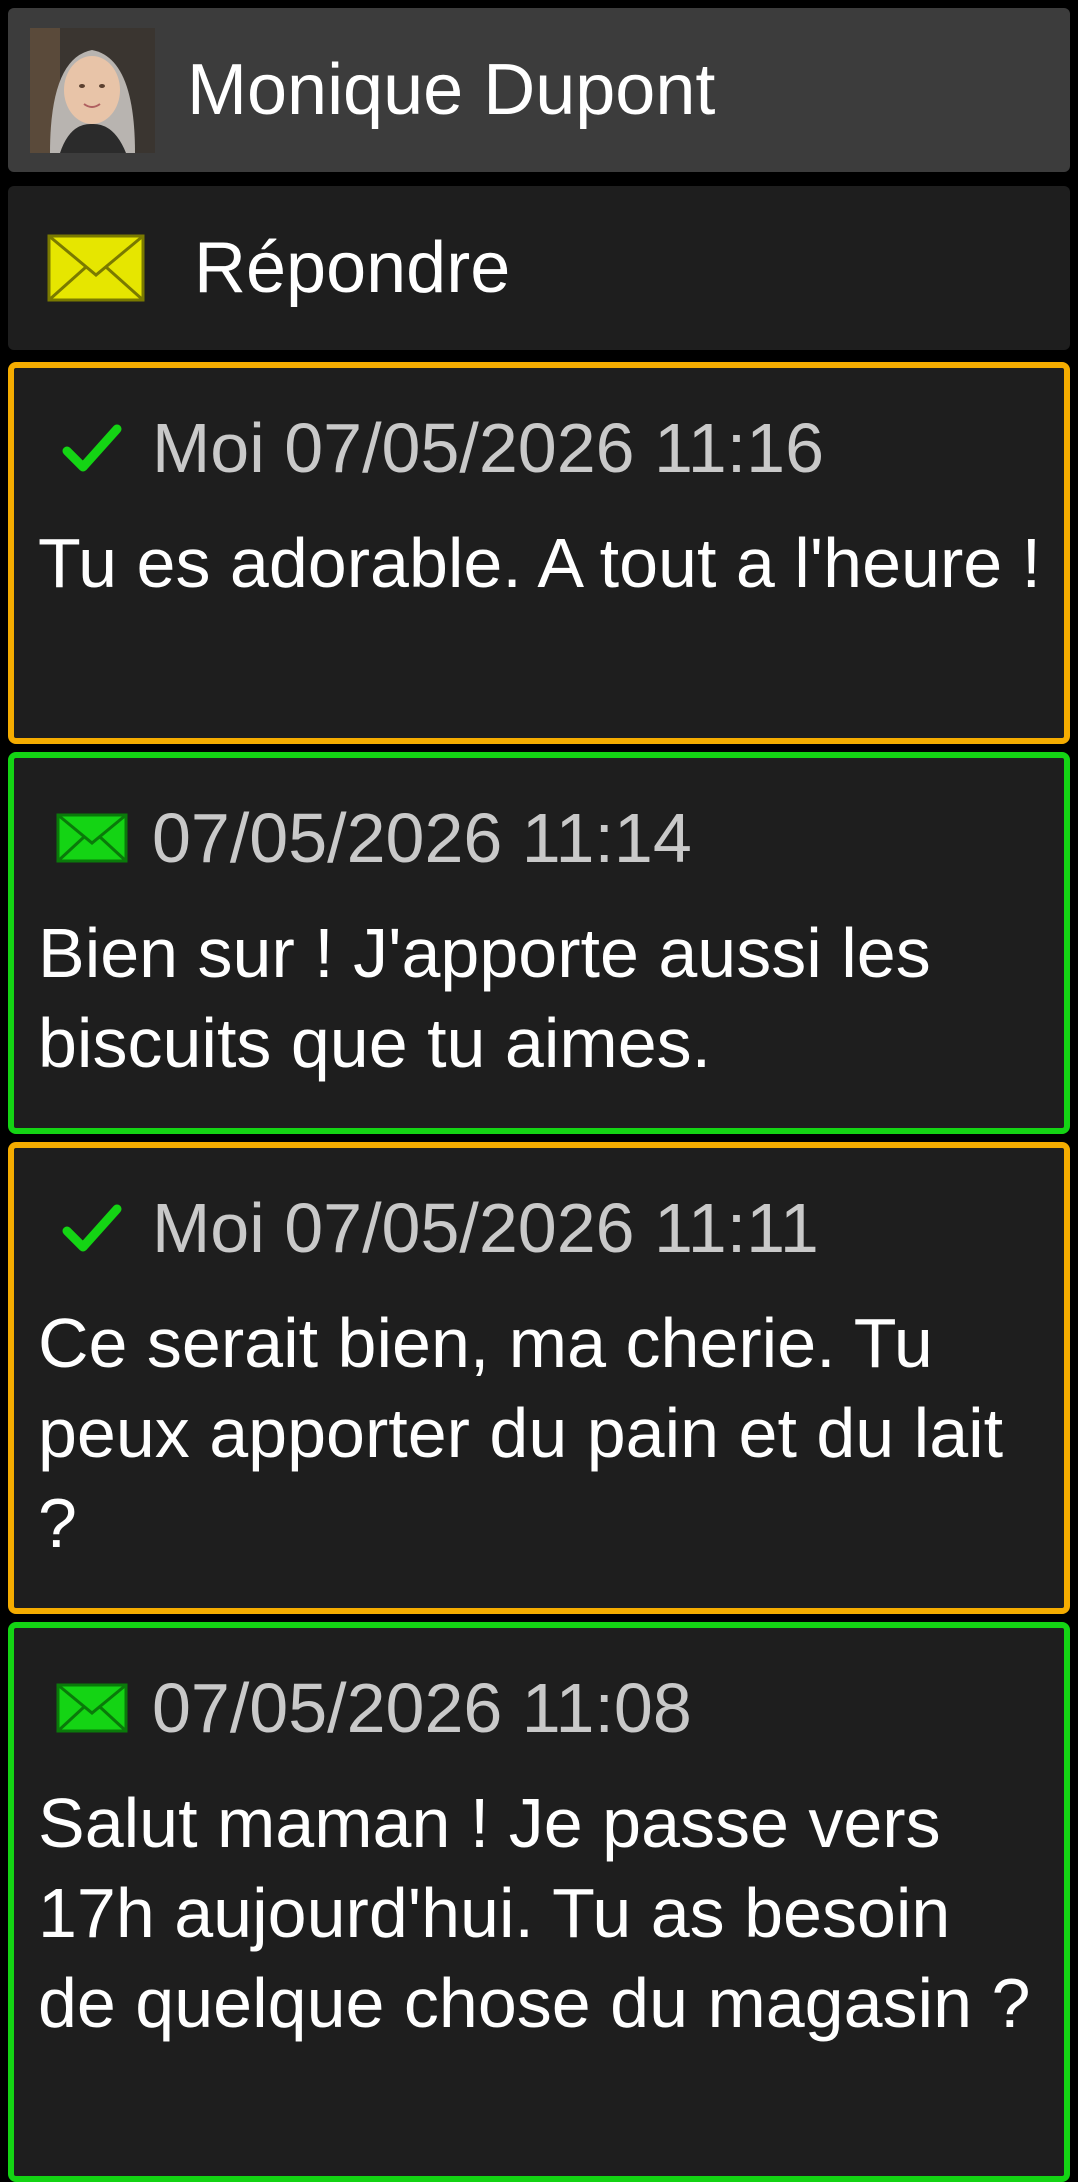 The image size is (1078, 2182). What do you see at coordinates (488, 448) in the screenshot?
I see `message-meta: Moi 07/05/2026 11:16` at bounding box center [488, 448].